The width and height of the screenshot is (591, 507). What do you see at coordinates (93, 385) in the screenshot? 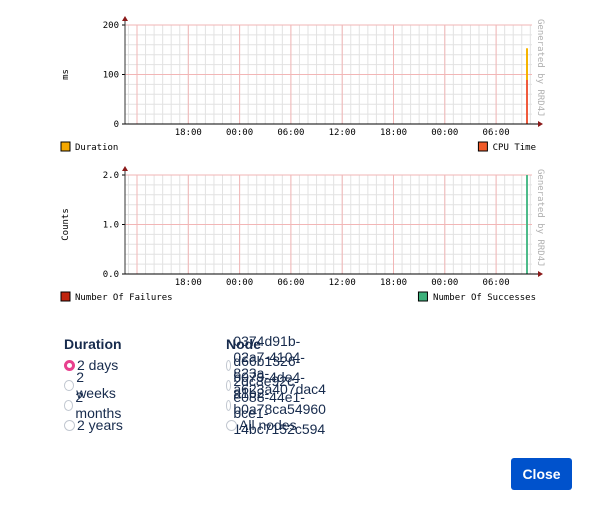
I see `duration-group: Duration 2 days 2 weeks 2 months 2 years` at bounding box center [93, 385].